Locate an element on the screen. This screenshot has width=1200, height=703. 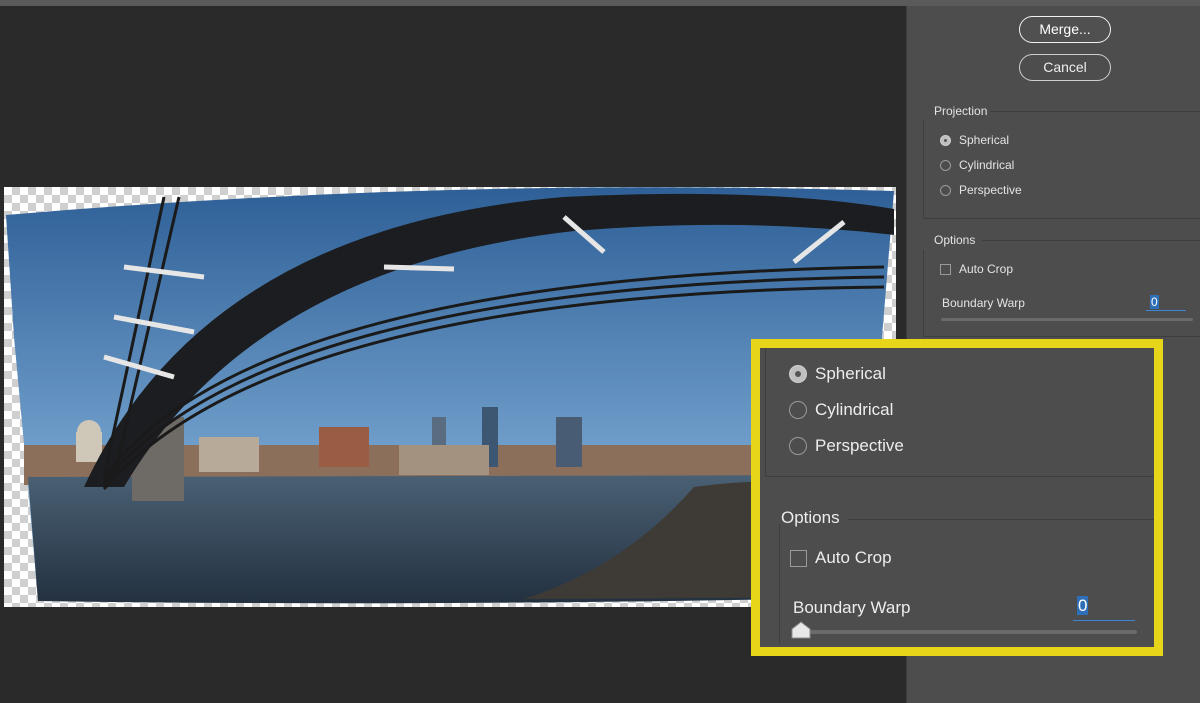
boundary-warp-slider-track is located at coordinates (1067, 319).